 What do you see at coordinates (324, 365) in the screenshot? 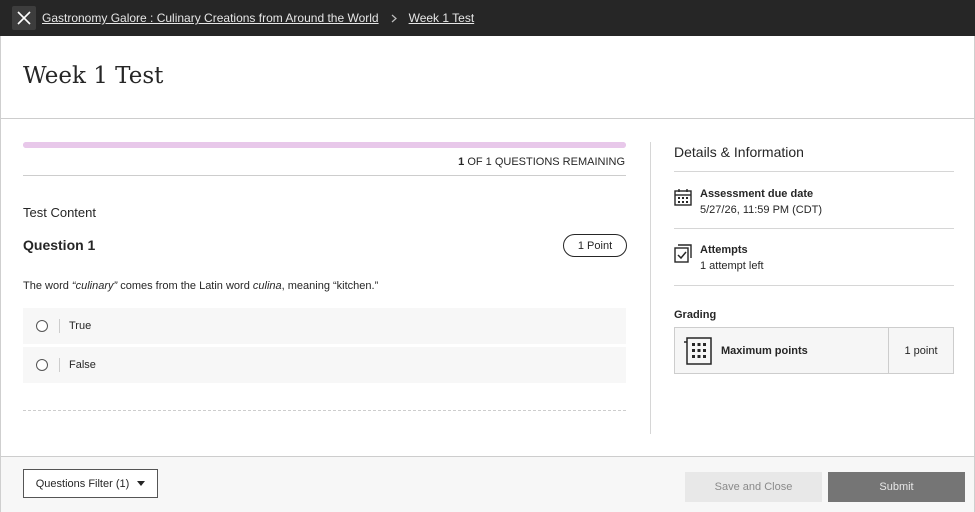
I see `answer-option-false: False` at bounding box center [324, 365].